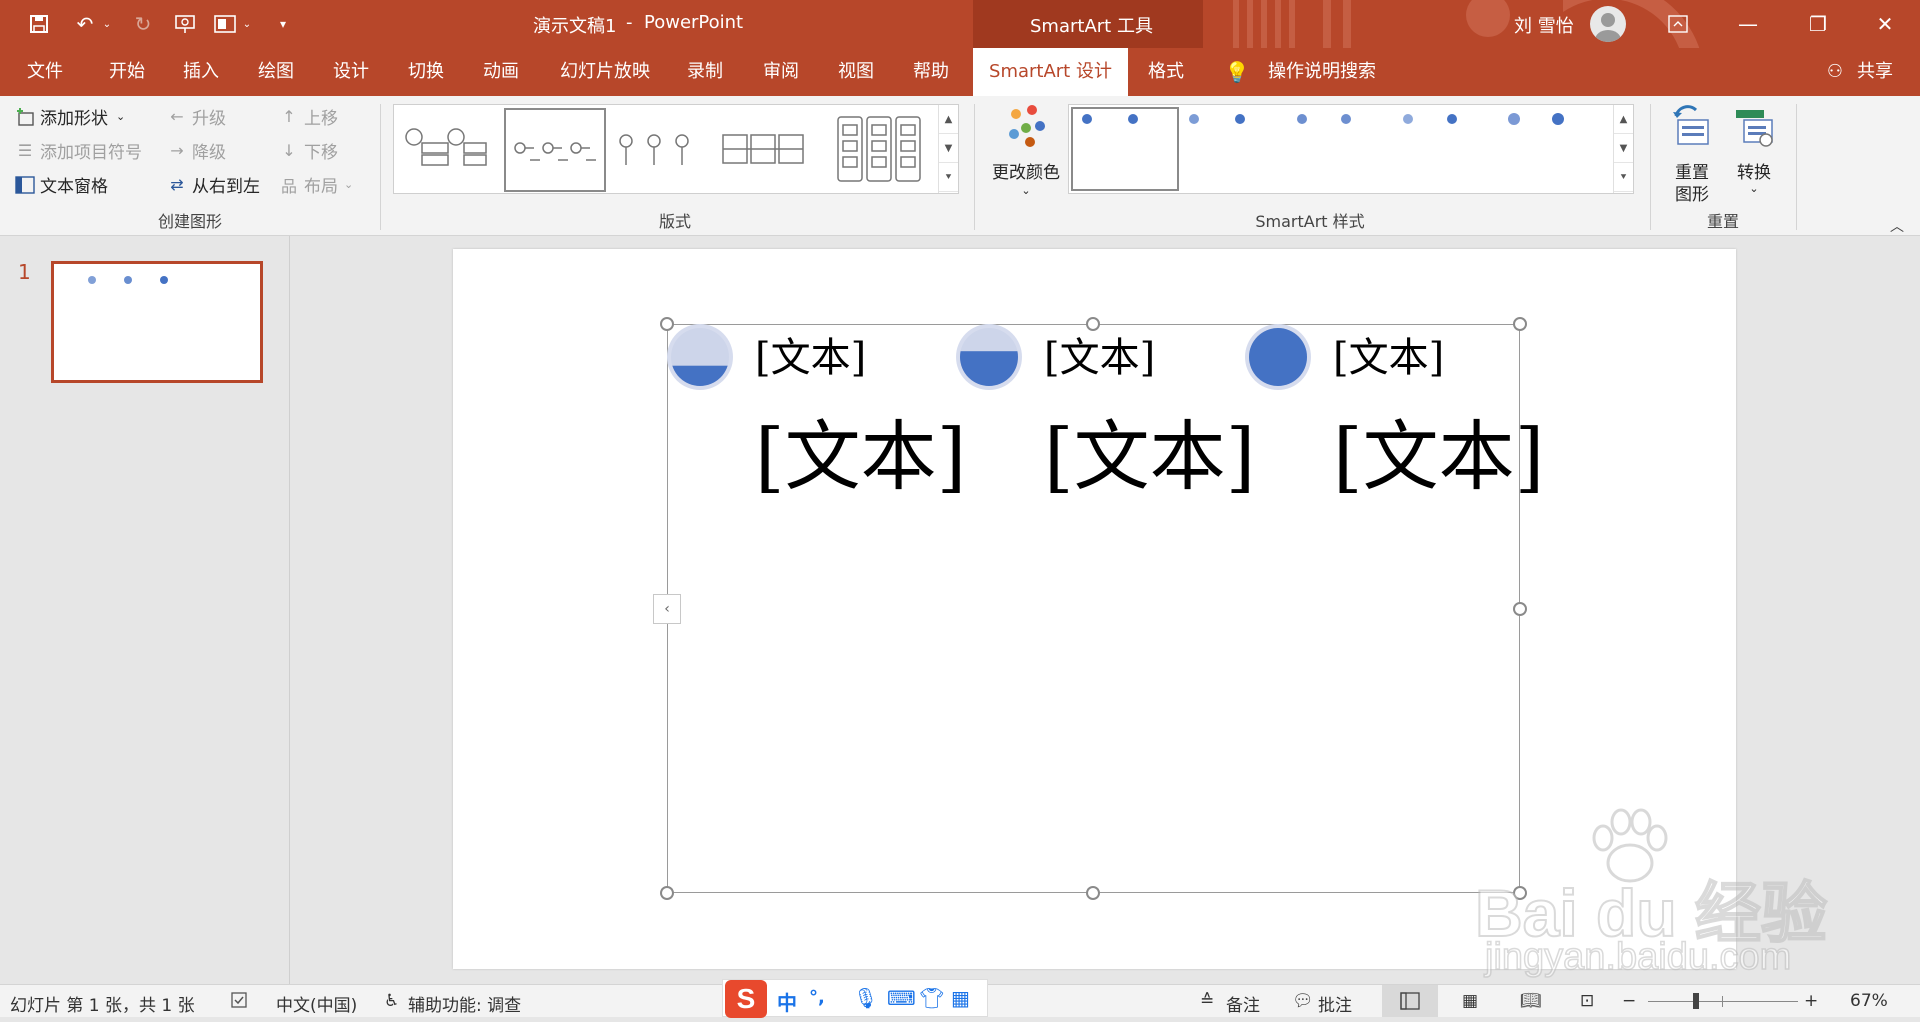 The width and height of the screenshot is (1920, 1022). I want to click on tab-animations: 动画, so click(501, 72).